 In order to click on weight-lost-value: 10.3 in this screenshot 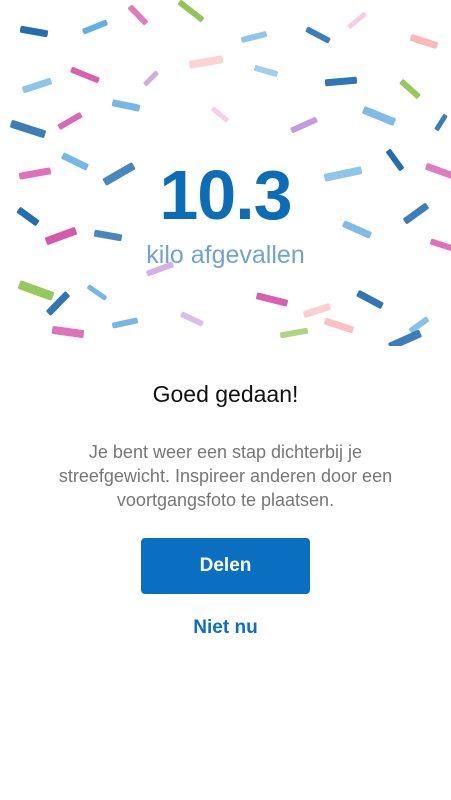, I will do `click(225, 195)`.